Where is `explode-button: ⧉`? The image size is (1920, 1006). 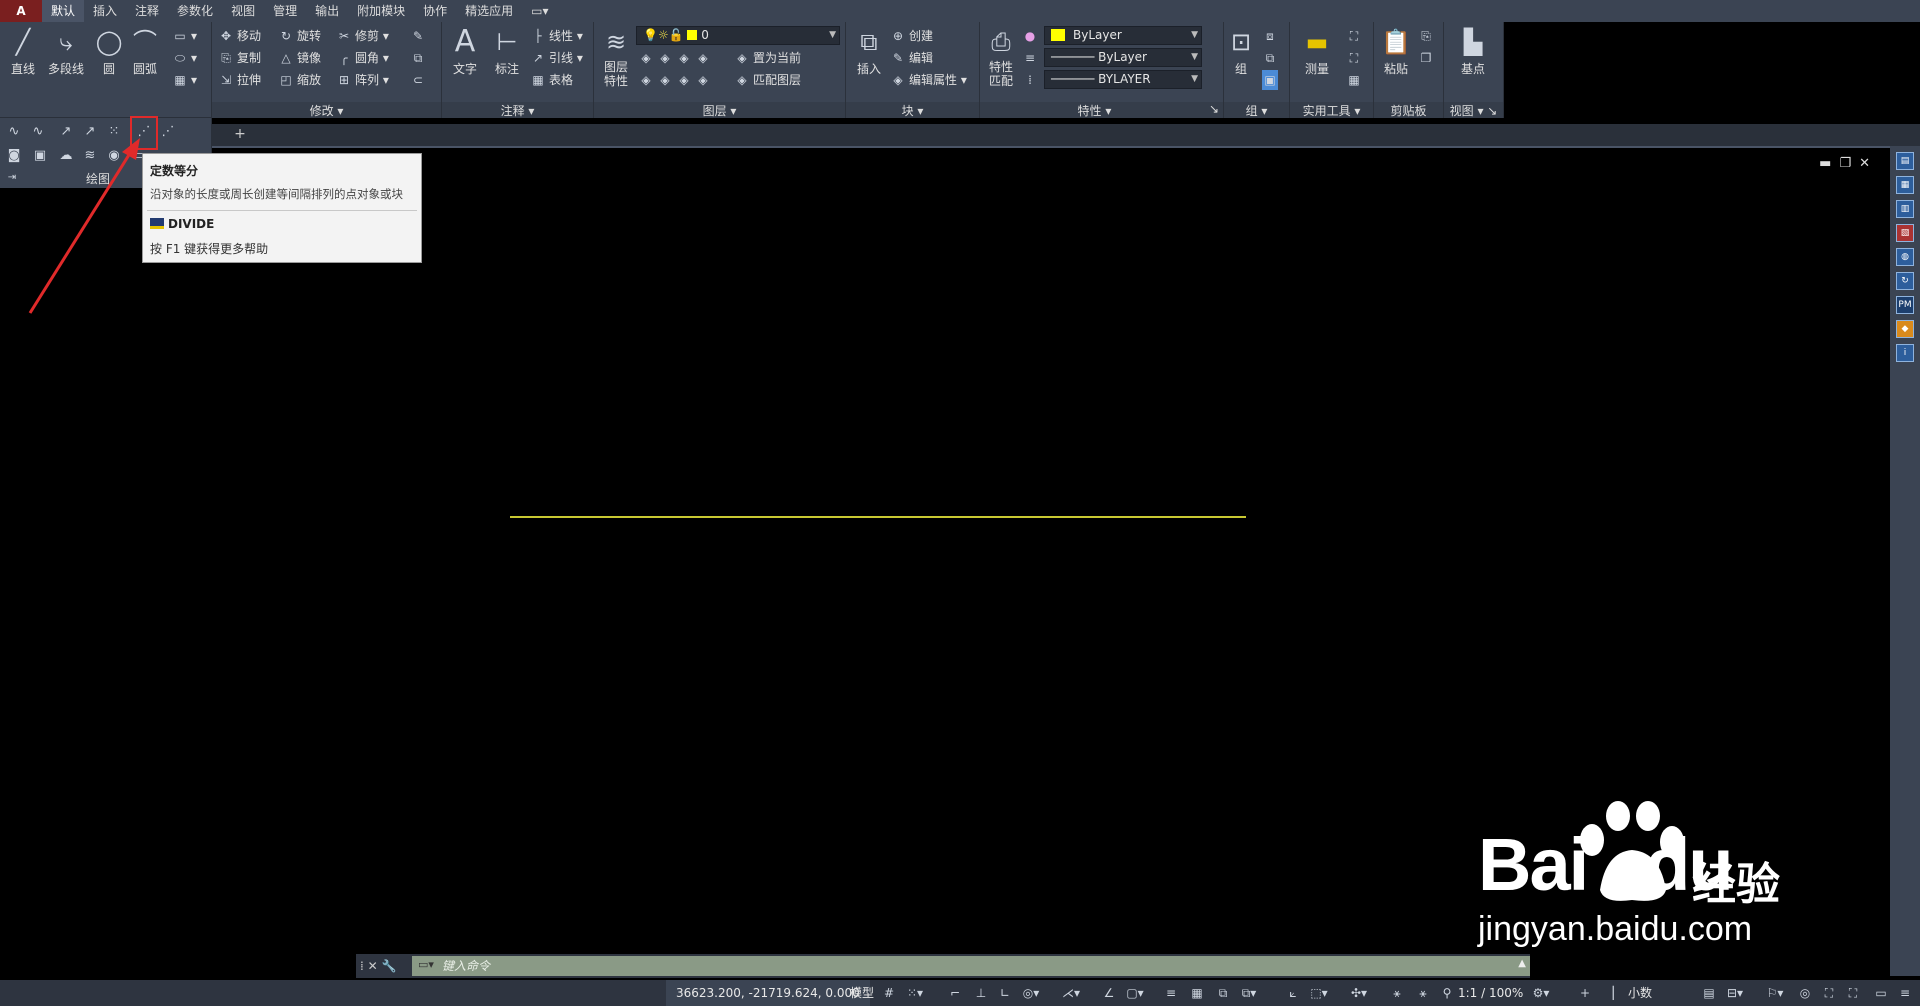
explode-button: ⧉ is located at coordinates (419, 58).